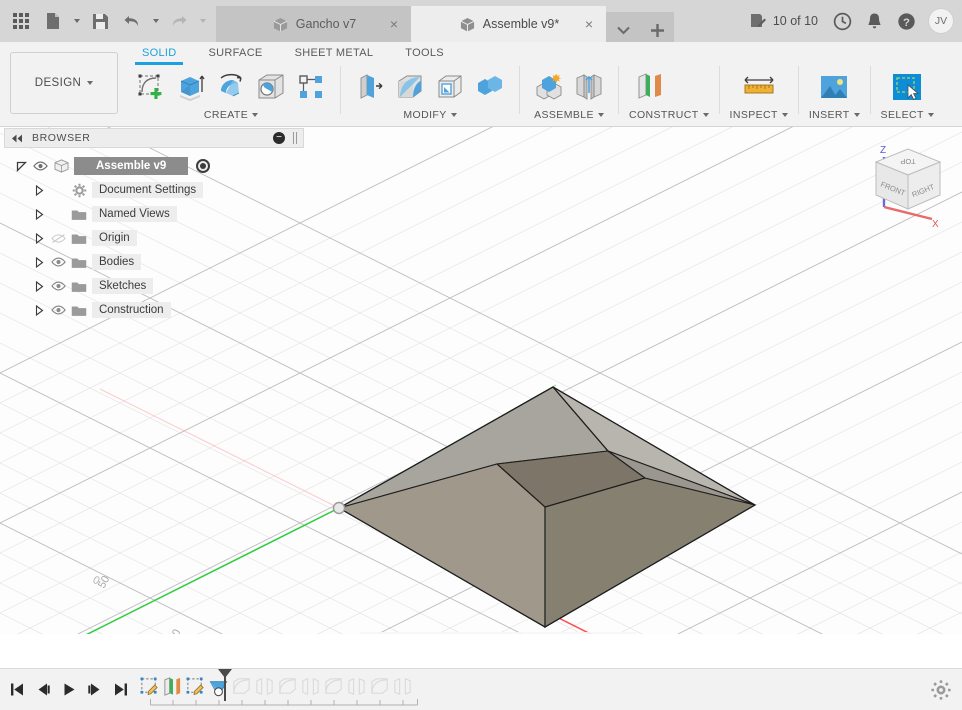  I want to click on ribbon-tab-sheet-metal: SHEET METAL, so click(334, 53).